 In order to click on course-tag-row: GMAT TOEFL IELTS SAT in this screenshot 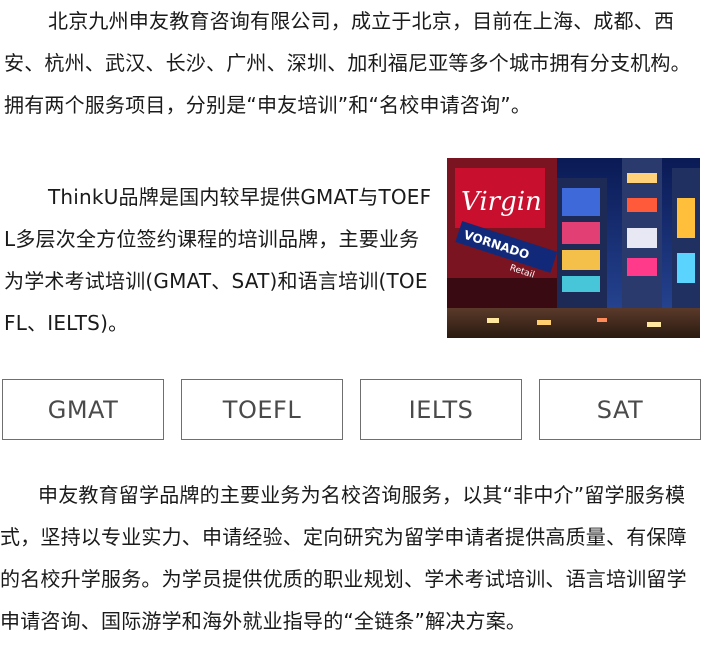, I will do `click(352, 409)`.